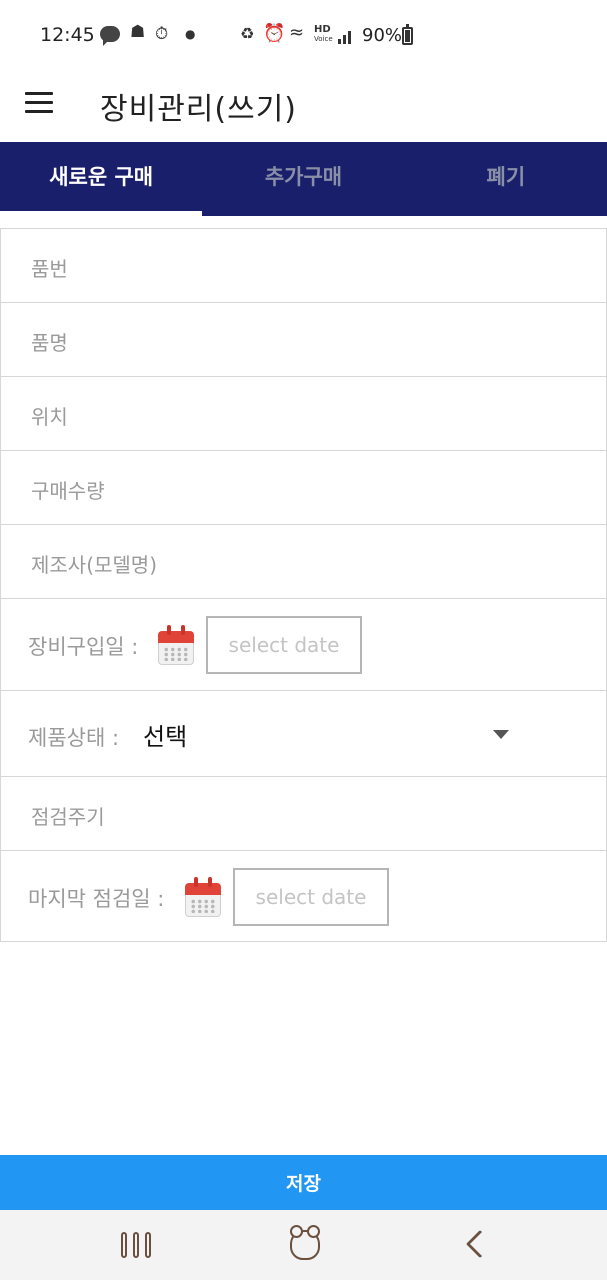  Describe the element at coordinates (162, 34) in the screenshot. I see `timer-icon: ⏱` at that location.